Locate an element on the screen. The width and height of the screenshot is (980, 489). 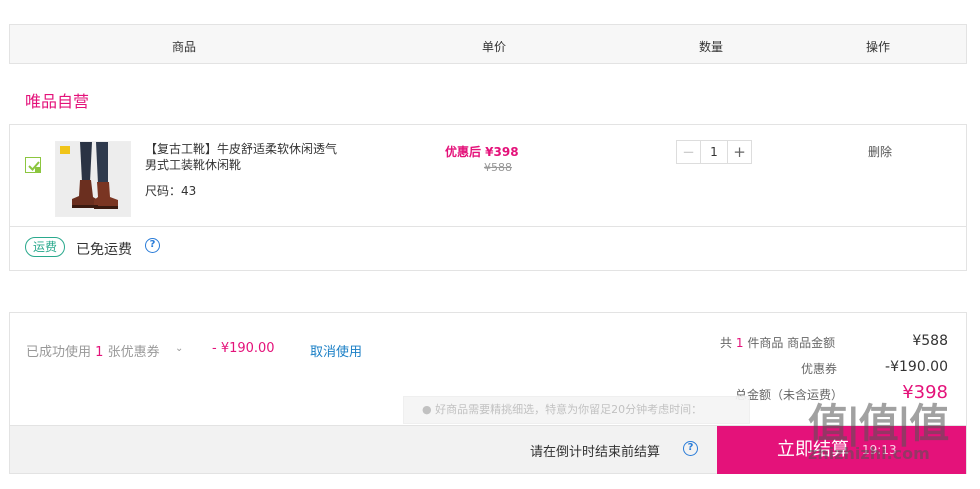
header-actions: 操作 is located at coordinates (878, 47).